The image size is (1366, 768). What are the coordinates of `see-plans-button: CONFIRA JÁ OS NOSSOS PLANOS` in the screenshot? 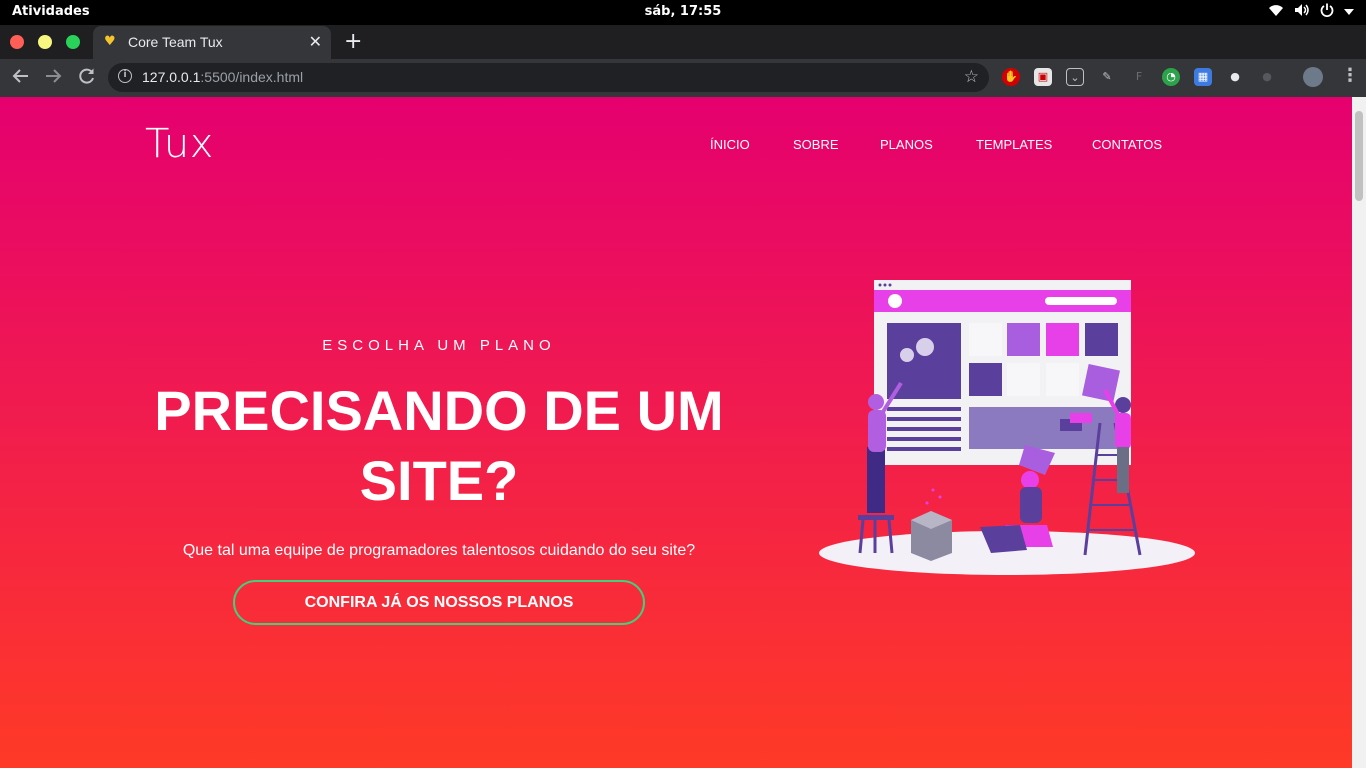 It's located at (439, 602).